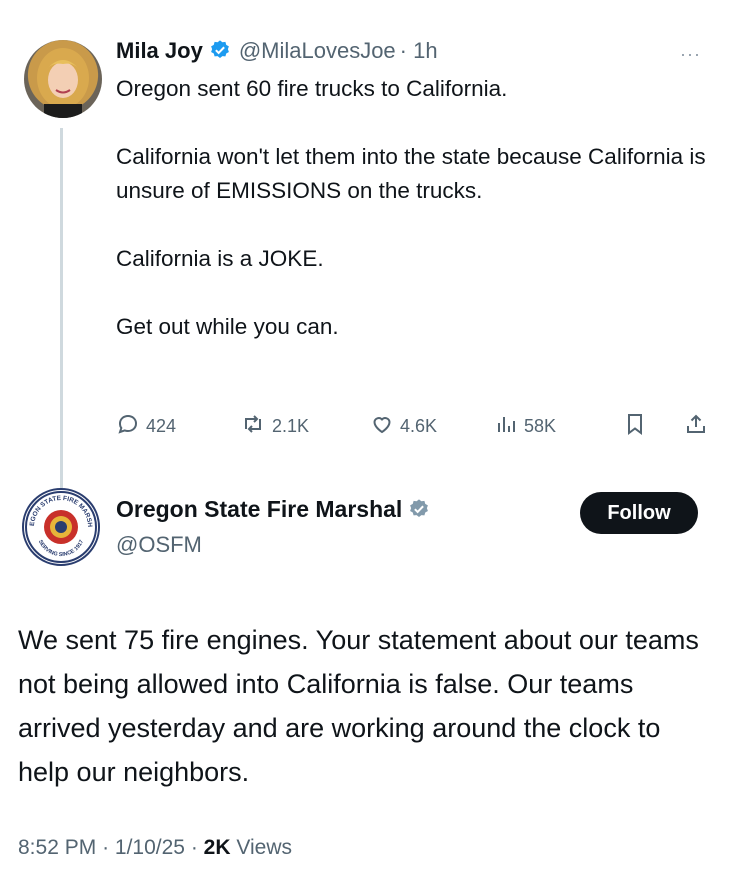  I want to click on author-name: Oregon State Fire Marshal, so click(259, 509).